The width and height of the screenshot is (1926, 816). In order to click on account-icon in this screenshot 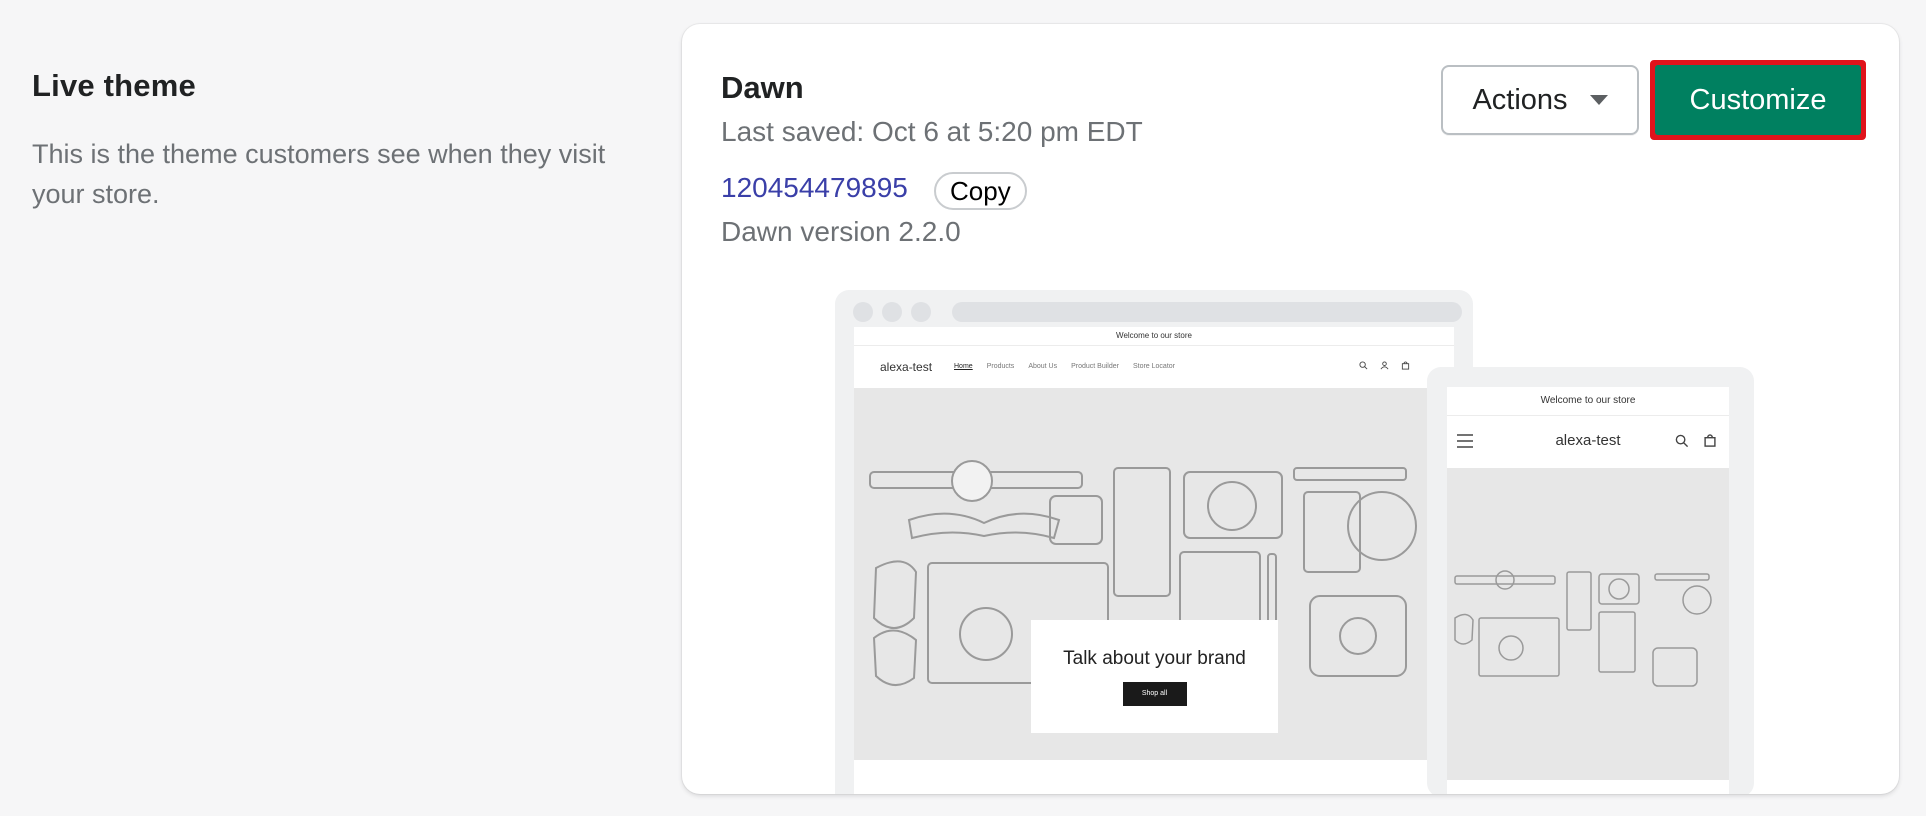, I will do `click(1384, 365)`.